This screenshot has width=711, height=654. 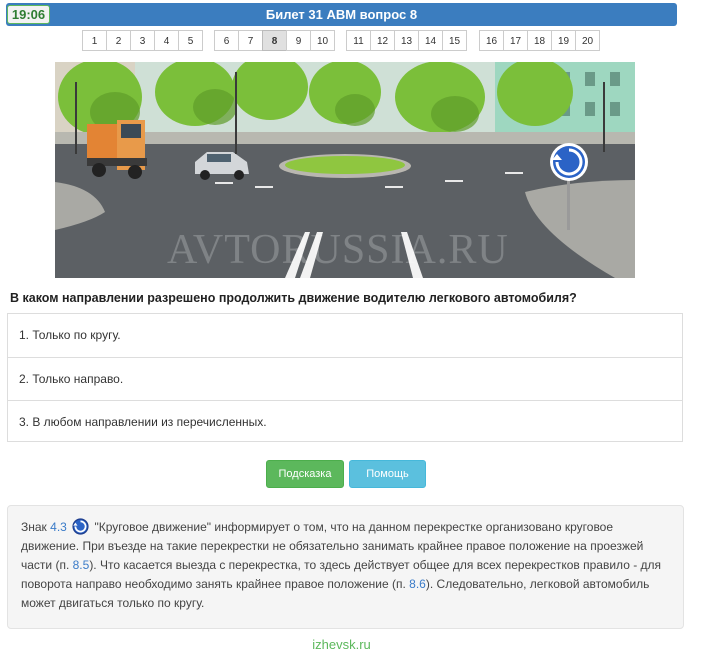 I want to click on question-pager: 6 7 8 9 10, so click(x=274, y=40).